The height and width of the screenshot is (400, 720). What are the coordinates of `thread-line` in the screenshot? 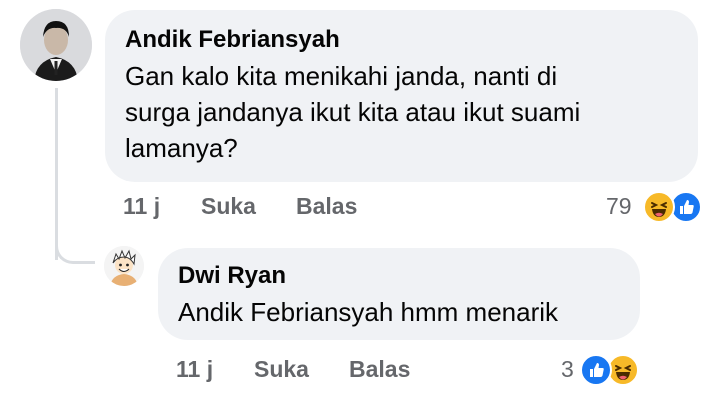 It's located at (56, 174).